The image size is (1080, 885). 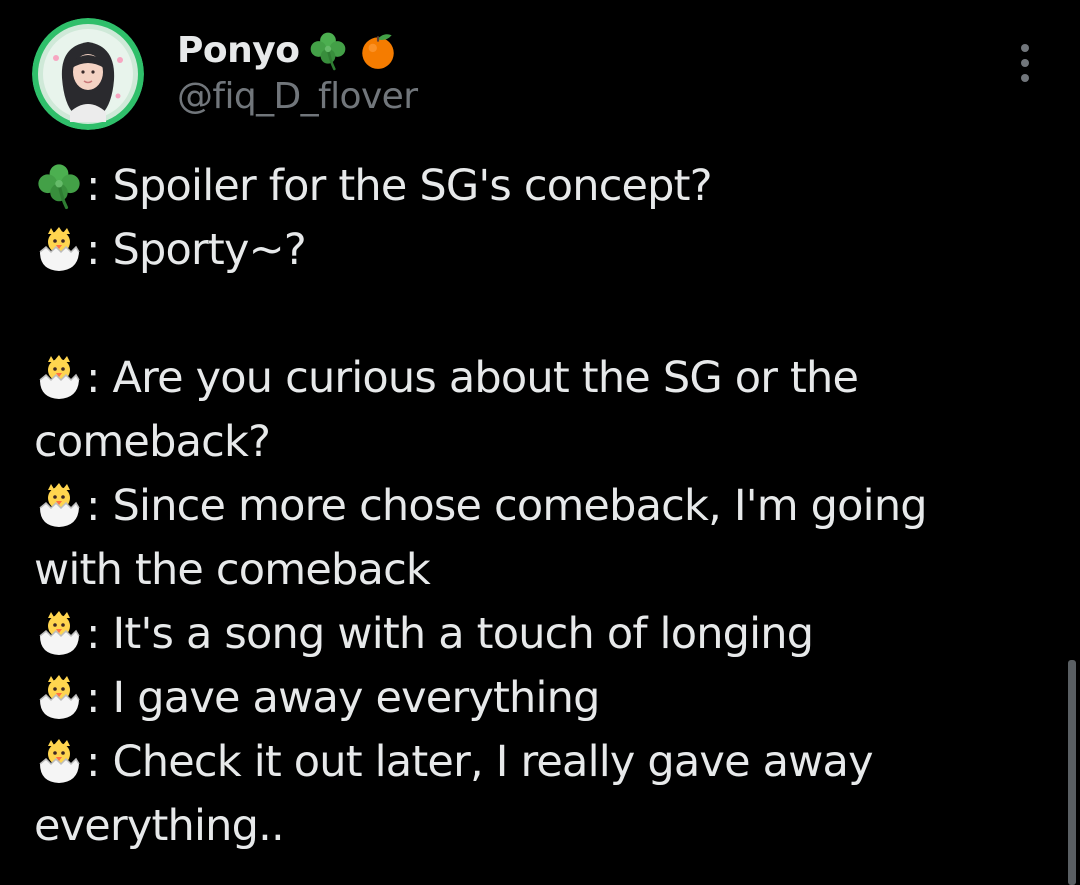 What do you see at coordinates (524, 186) in the screenshot?
I see `tweet-line: : Spoiler for the SG's concept?` at bounding box center [524, 186].